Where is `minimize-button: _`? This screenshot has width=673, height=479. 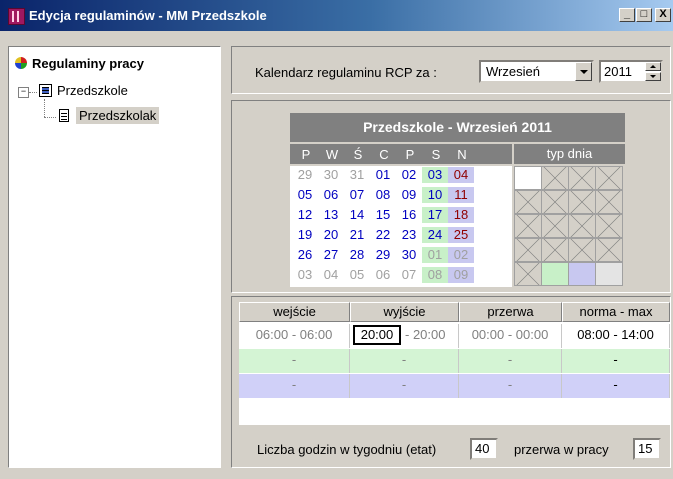
minimize-button: _ is located at coordinates (627, 15).